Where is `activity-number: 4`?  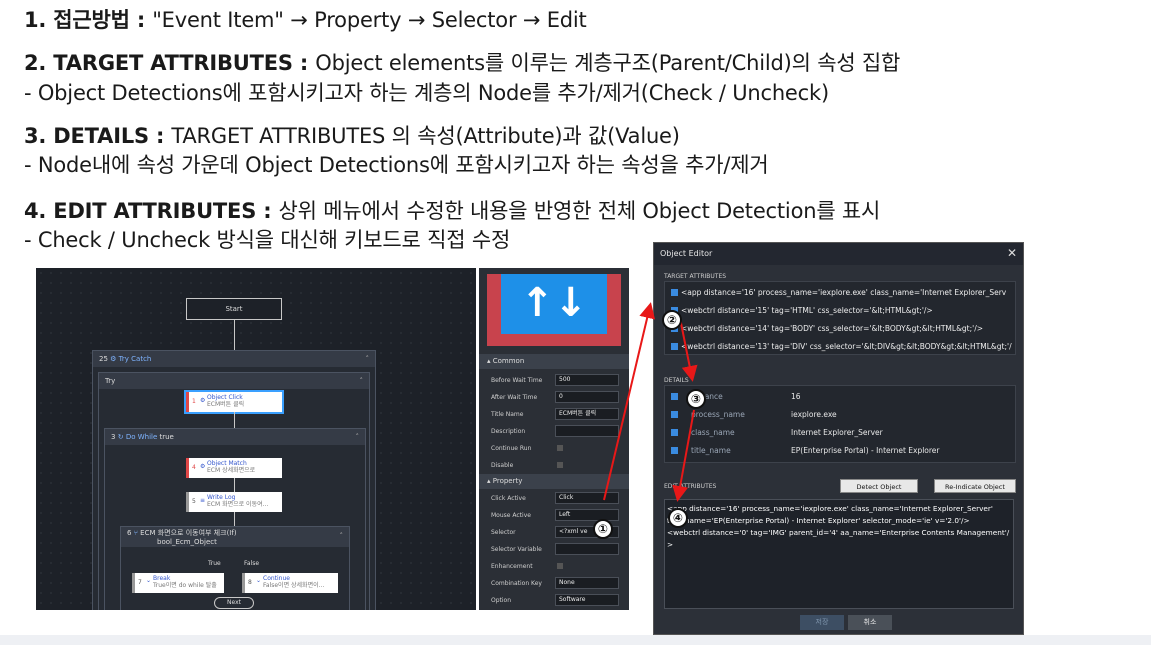 activity-number: 4 is located at coordinates (194, 467).